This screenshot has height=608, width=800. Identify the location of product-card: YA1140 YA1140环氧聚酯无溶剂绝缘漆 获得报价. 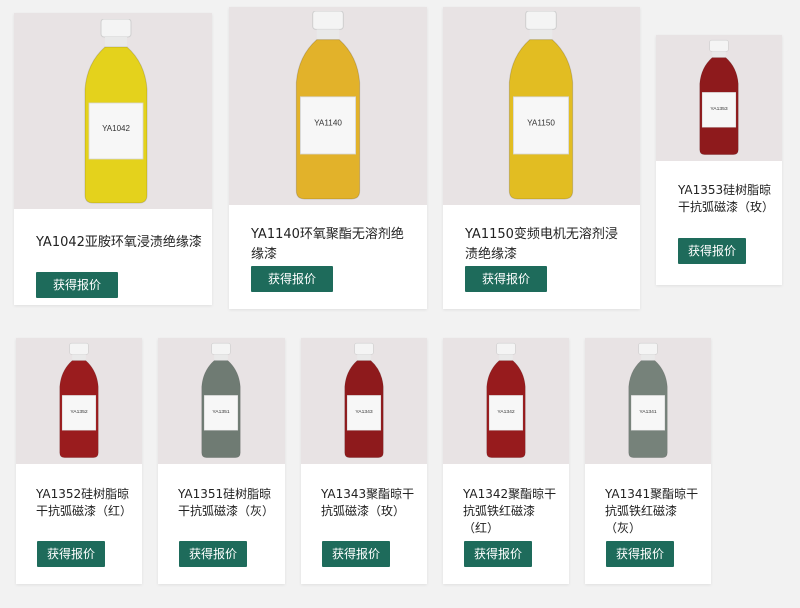
(328, 158).